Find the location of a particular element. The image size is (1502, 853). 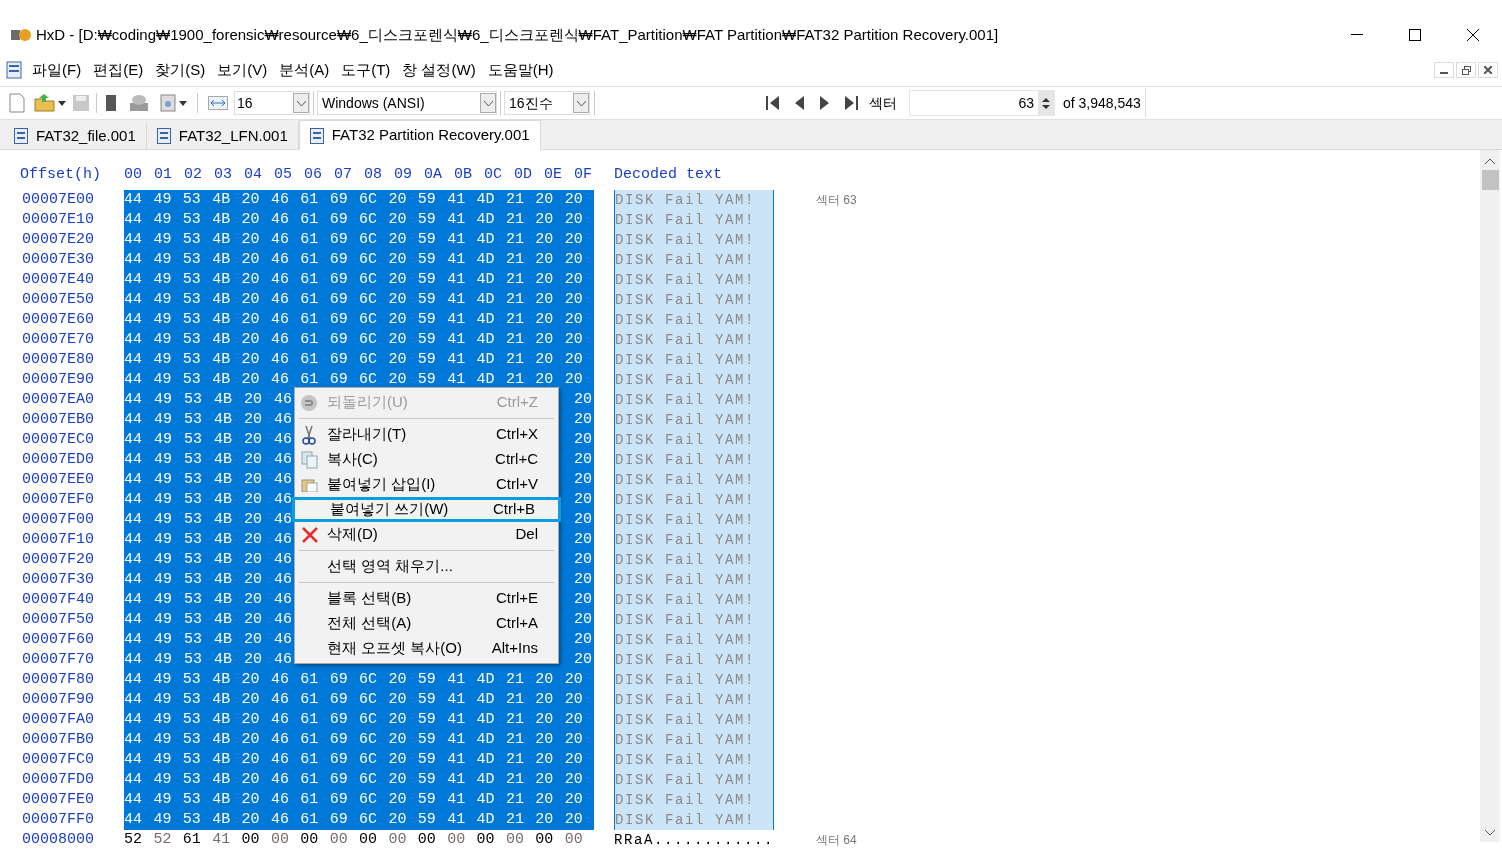

last-sector-icon is located at coordinates (851, 103).